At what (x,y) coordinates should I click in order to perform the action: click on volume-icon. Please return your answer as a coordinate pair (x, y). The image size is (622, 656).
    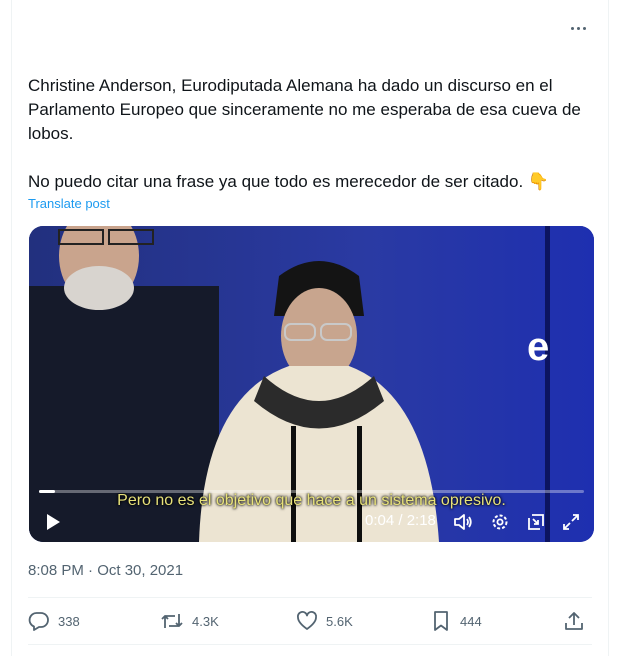
    Looking at the image, I should click on (463, 522).